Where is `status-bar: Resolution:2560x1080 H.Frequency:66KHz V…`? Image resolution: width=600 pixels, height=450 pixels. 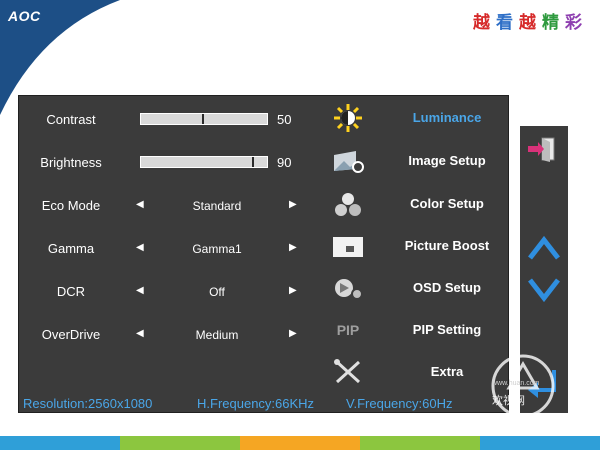 status-bar: Resolution:2560x1080 H.Frequency:66KHz V… is located at coordinates (264, 404).